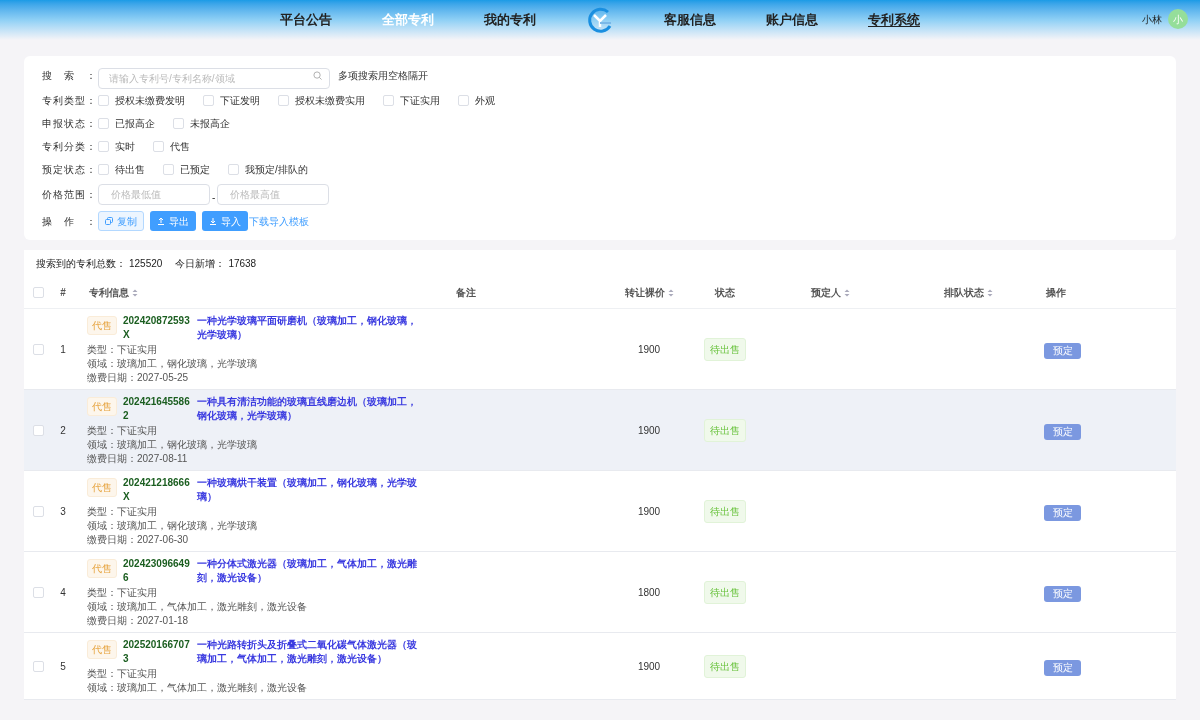 The image size is (1200, 720). Describe the element at coordinates (792, 20) in the screenshot. I see `nav-link: 账户信息` at that location.